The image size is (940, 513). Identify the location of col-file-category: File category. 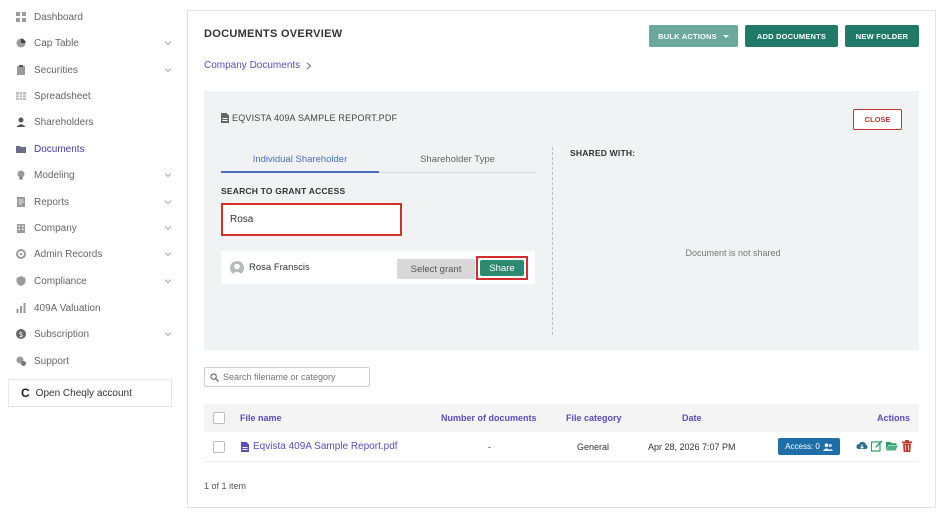
(594, 418).